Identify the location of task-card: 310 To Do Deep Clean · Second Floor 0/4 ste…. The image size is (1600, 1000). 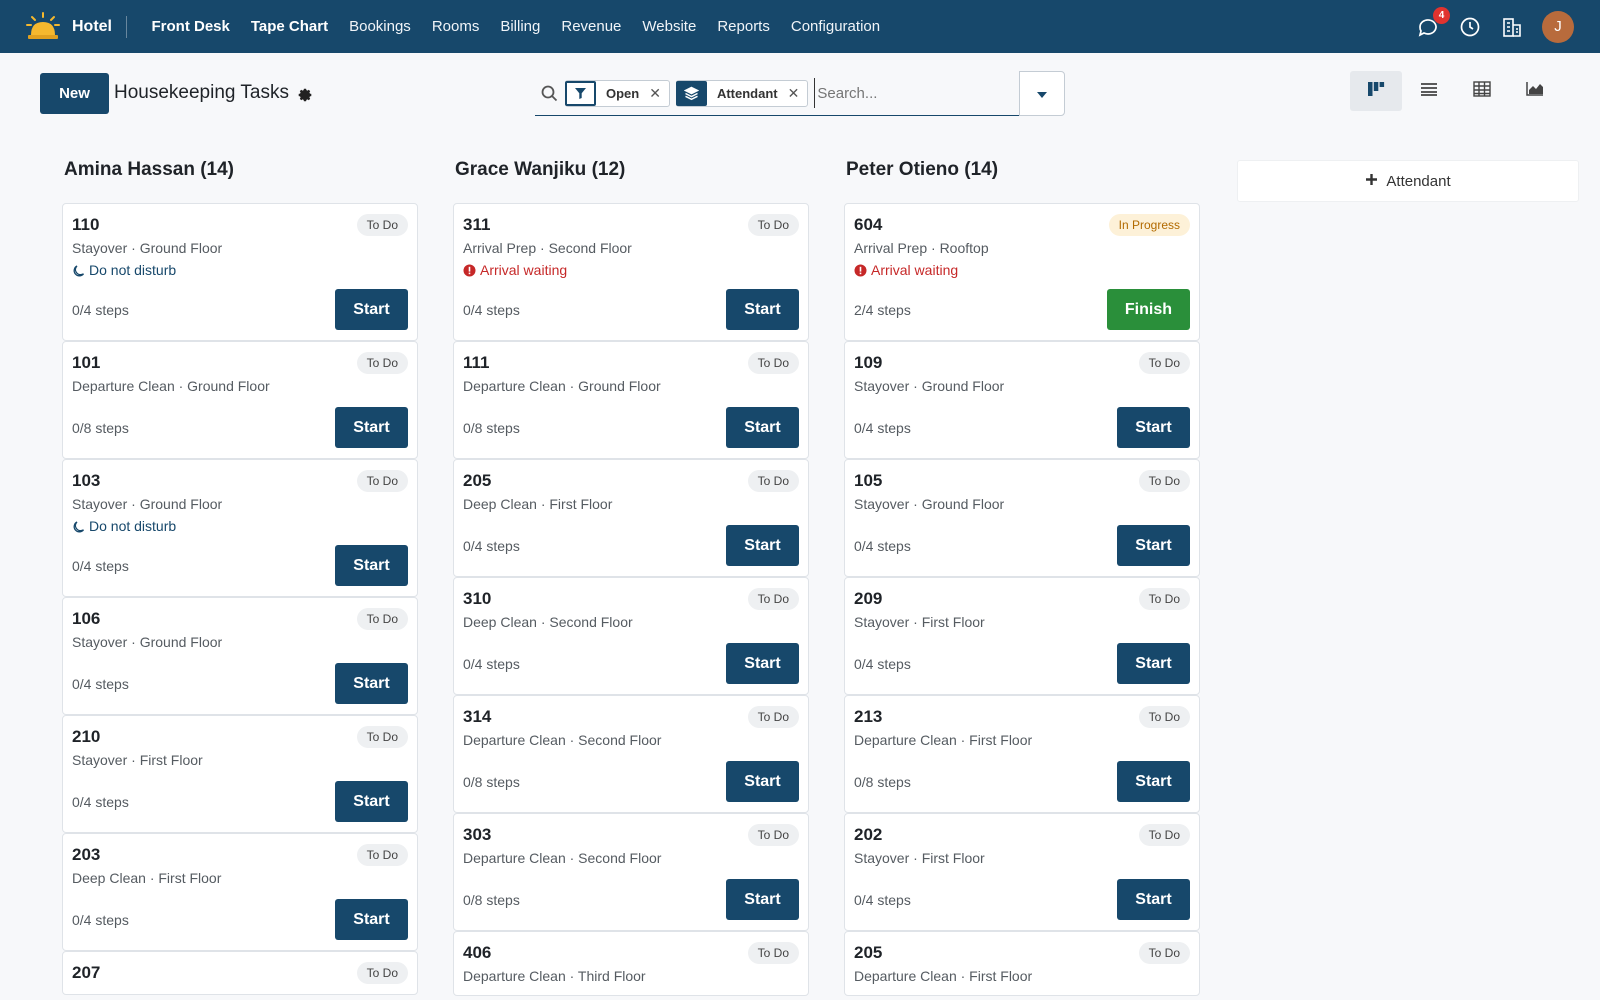
(631, 636).